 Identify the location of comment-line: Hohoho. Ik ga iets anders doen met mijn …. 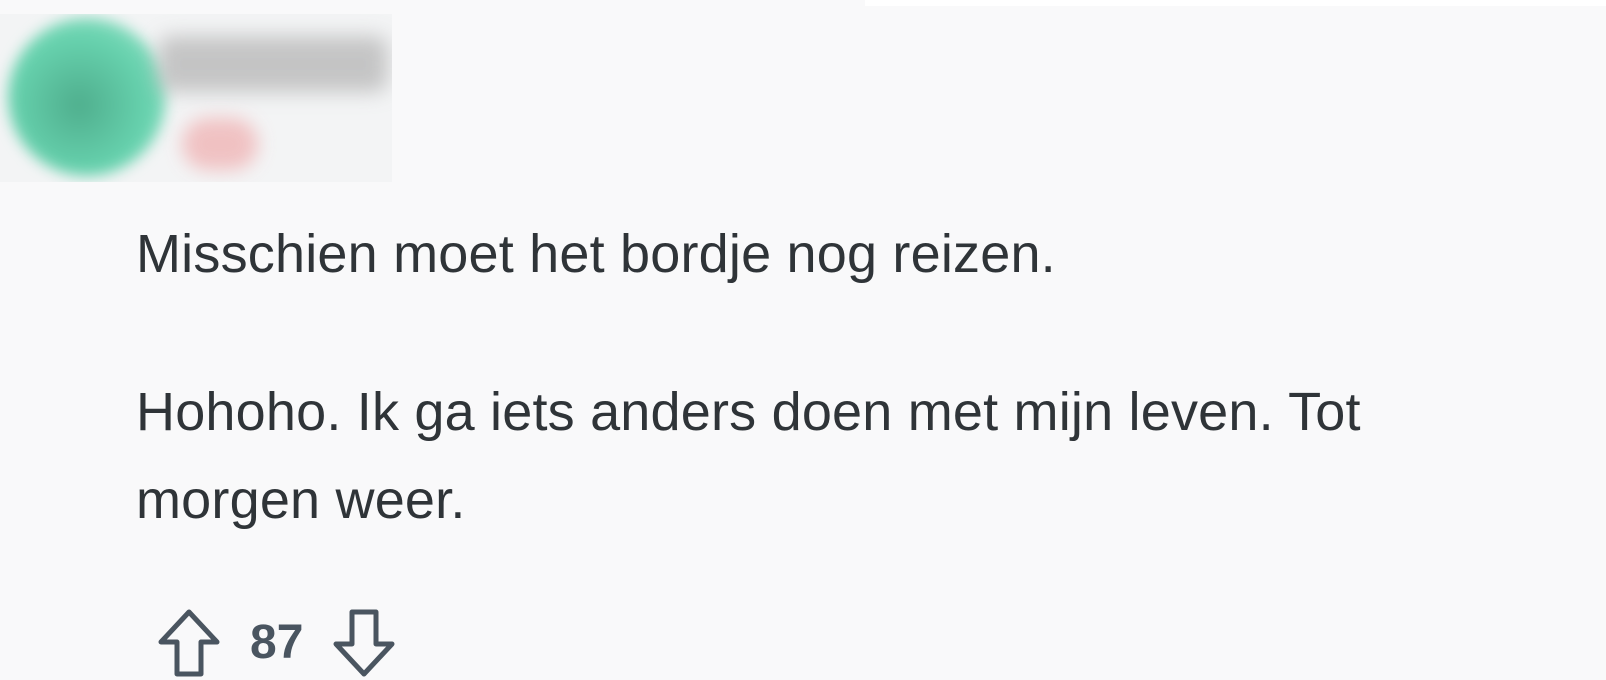
(748, 412).